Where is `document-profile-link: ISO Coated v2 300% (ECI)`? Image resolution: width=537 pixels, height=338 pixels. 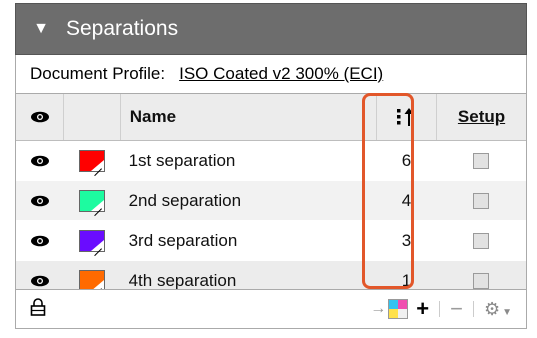 document-profile-link: ISO Coated v2 300% (ECI) is located at coordinates (281, 74).